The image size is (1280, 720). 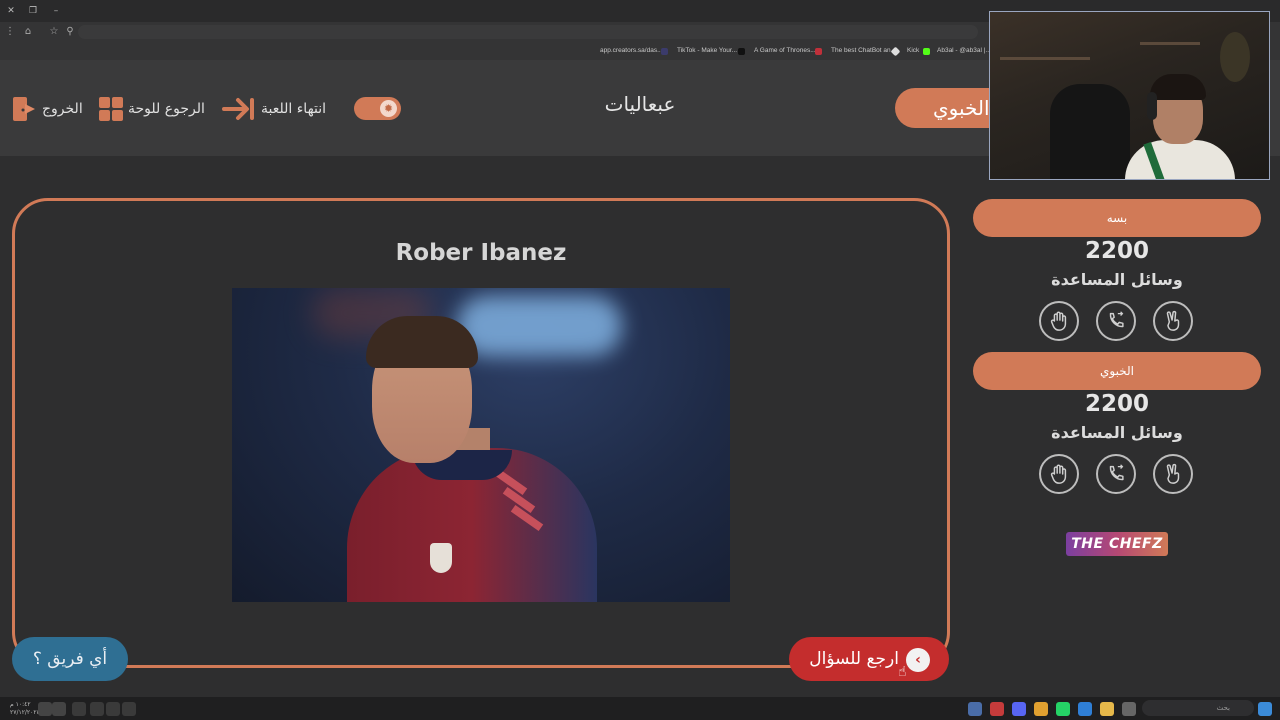 I want to click on webcam-overlay, so click(x=1129, y=95).